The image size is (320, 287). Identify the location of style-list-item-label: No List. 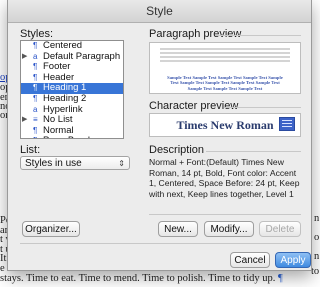
(58, 120).